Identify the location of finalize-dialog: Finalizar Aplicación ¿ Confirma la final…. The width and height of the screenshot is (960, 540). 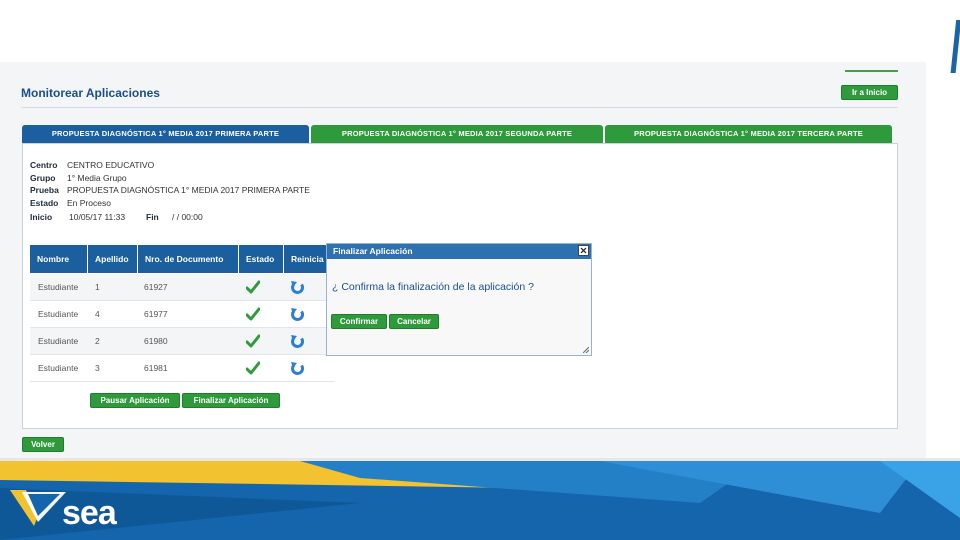
(459, 299).